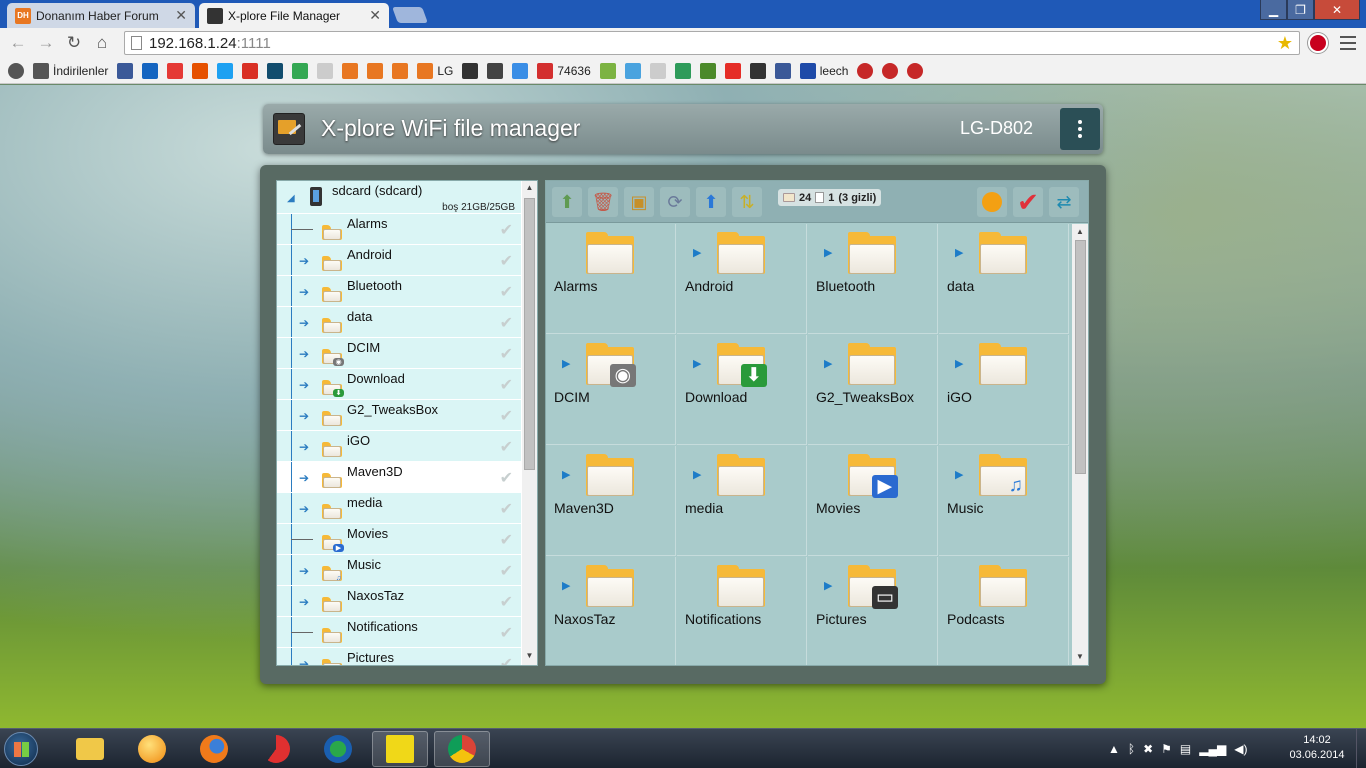  I want to click on file-explorer-taskbar-icon, so click(90, 749).